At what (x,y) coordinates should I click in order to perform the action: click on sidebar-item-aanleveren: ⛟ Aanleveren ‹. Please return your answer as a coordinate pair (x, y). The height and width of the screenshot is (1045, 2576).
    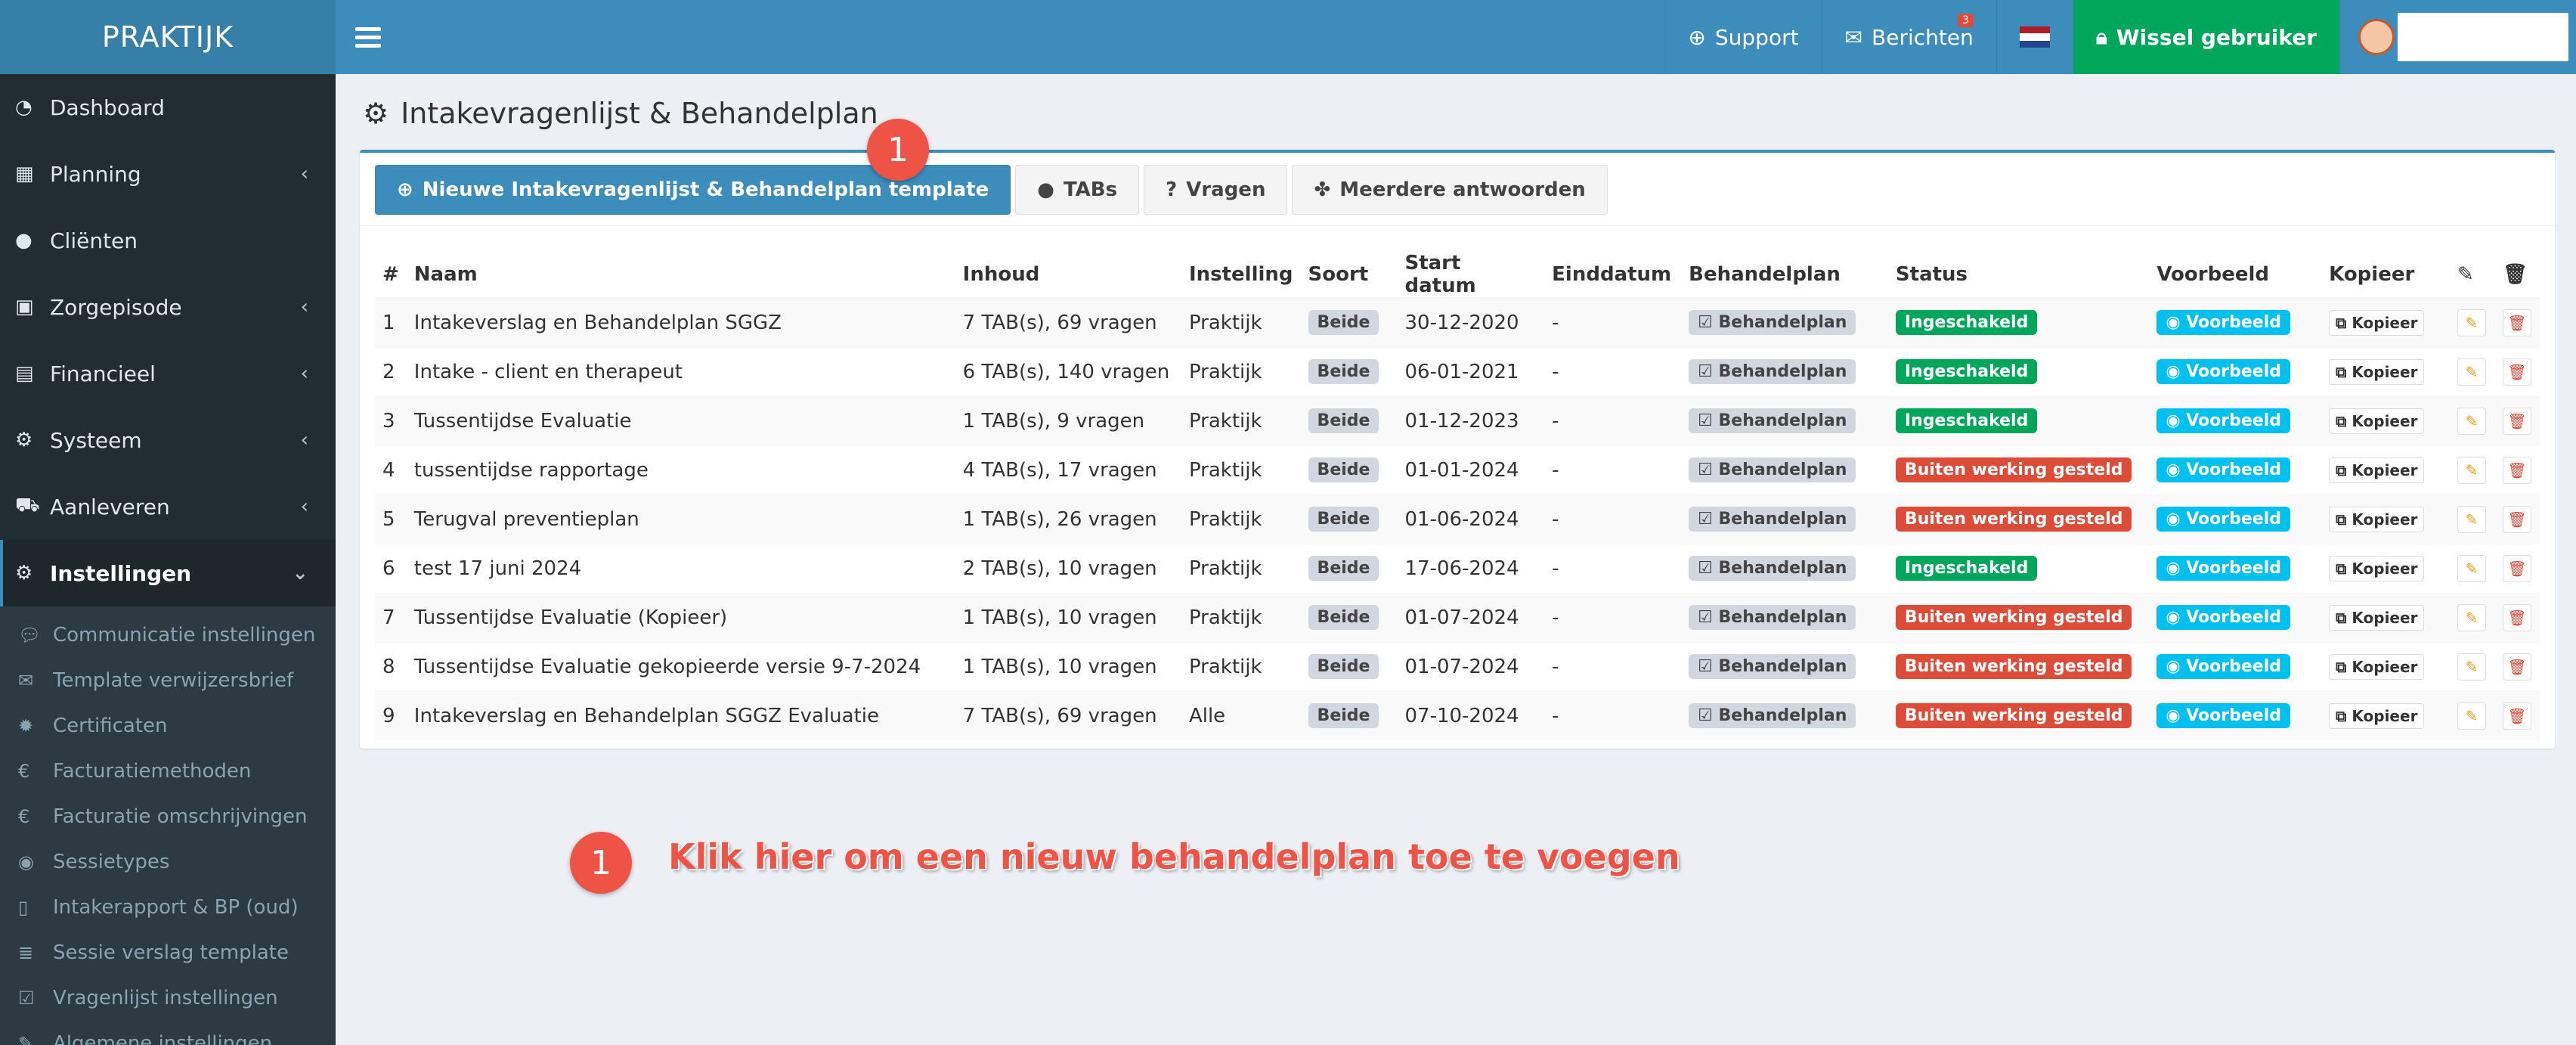
    Looking at the image, I should click on (168, 506).